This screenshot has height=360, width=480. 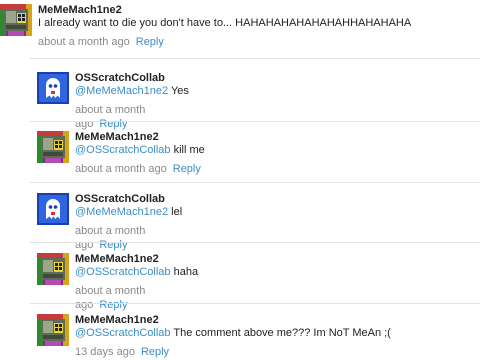 What do you see at coordinates (233, 352) in the screenshot?
I see `comment-meta: 13 days ago Reply` at bounding box center [233, 352].